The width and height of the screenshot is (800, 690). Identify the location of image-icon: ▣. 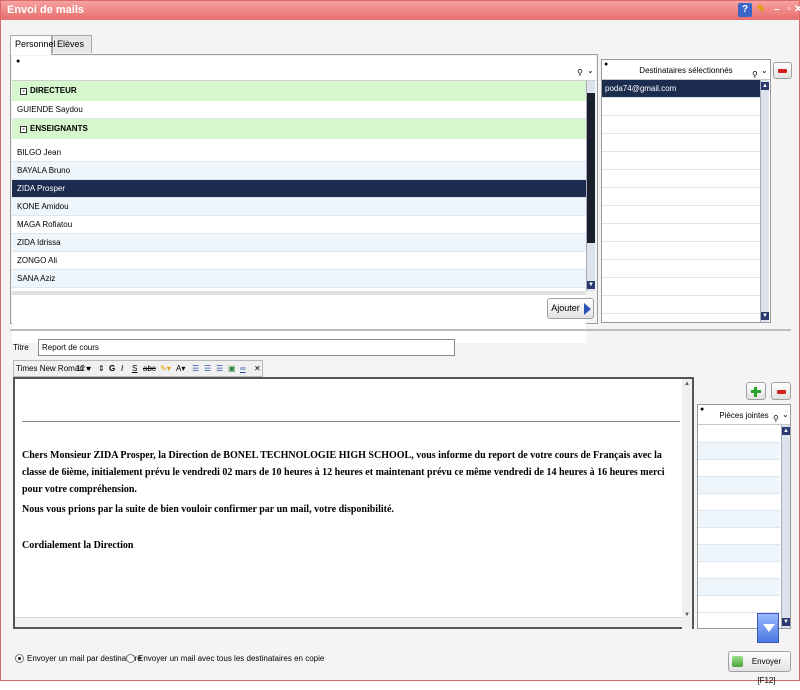
(232, 368).